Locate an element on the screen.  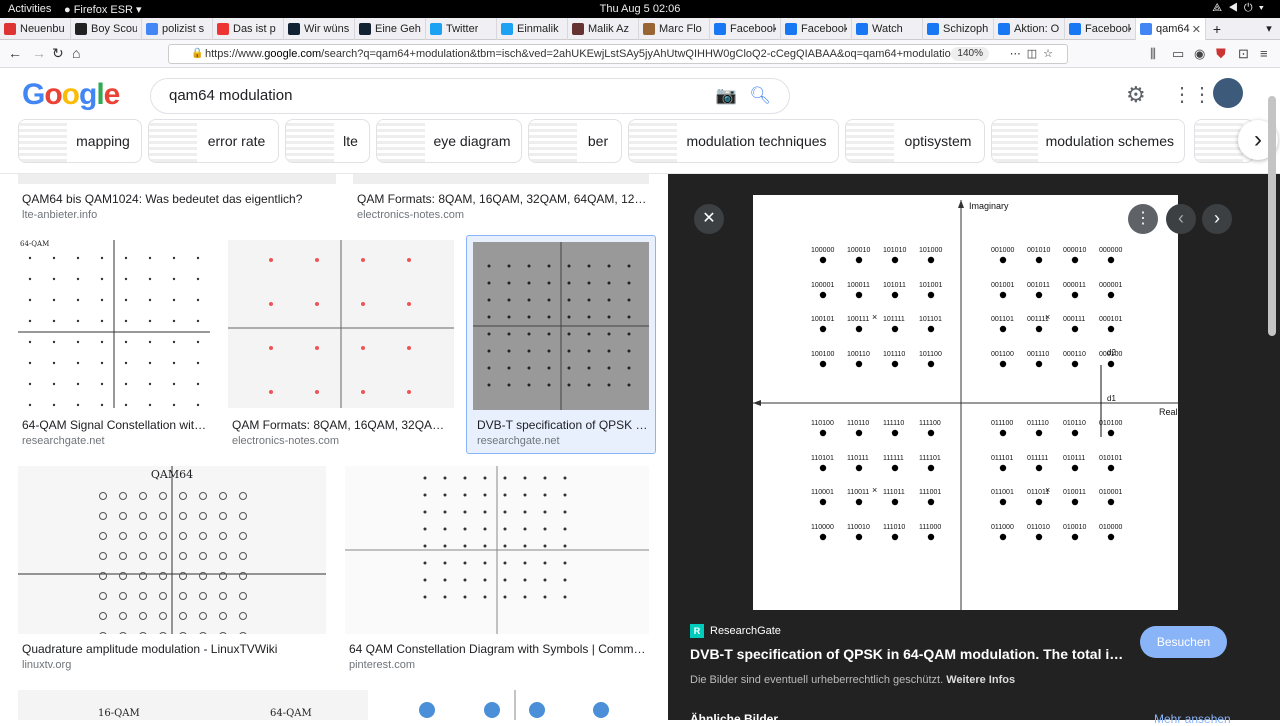
browser-tab: Das ist p is located at coordinates (248, 29).